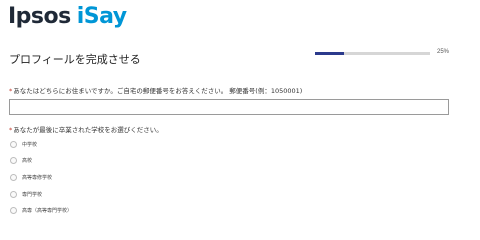 The image size is (480, 240). What do you see at coordinates (101, 16) in the screenshot?
I see `logo-sub-text: iSay` at bounding box center [101, 16].